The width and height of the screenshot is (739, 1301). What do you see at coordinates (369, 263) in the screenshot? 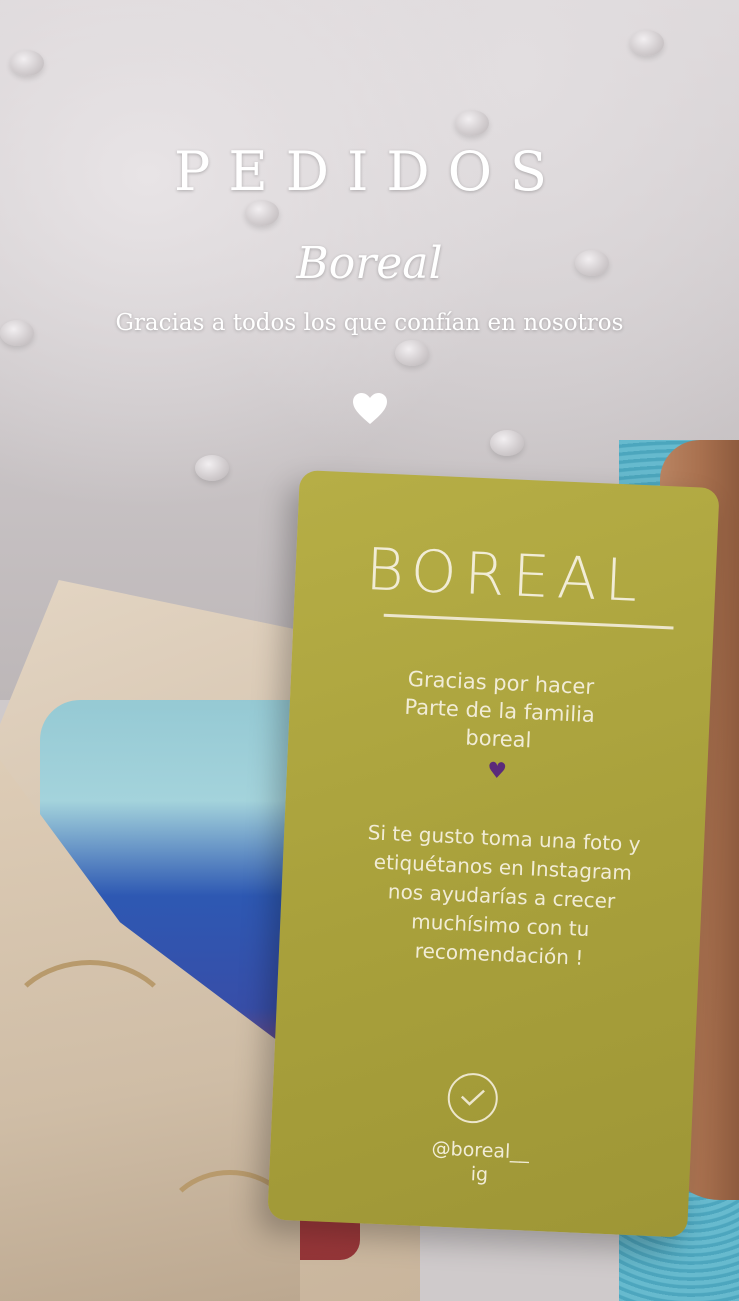
I see `story-subtitle: Boreal` at bounding box center [369, 263].